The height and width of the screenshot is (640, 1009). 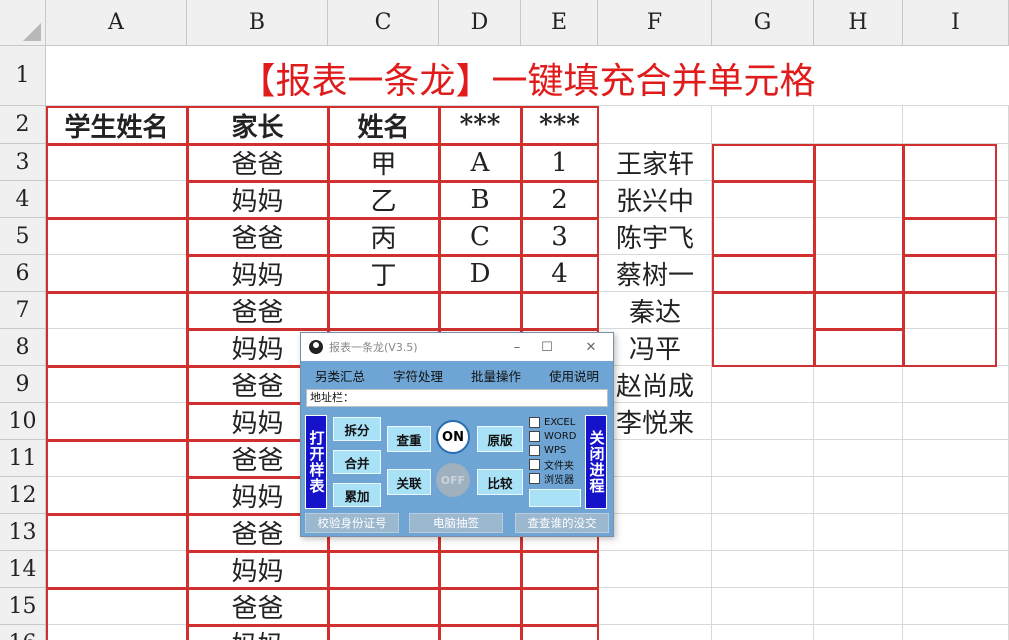 What do you see at coordinates (352, 523) in the screenshot?
I see `verify-id-button: 校验身份证号` at bounding box center [352, 523].